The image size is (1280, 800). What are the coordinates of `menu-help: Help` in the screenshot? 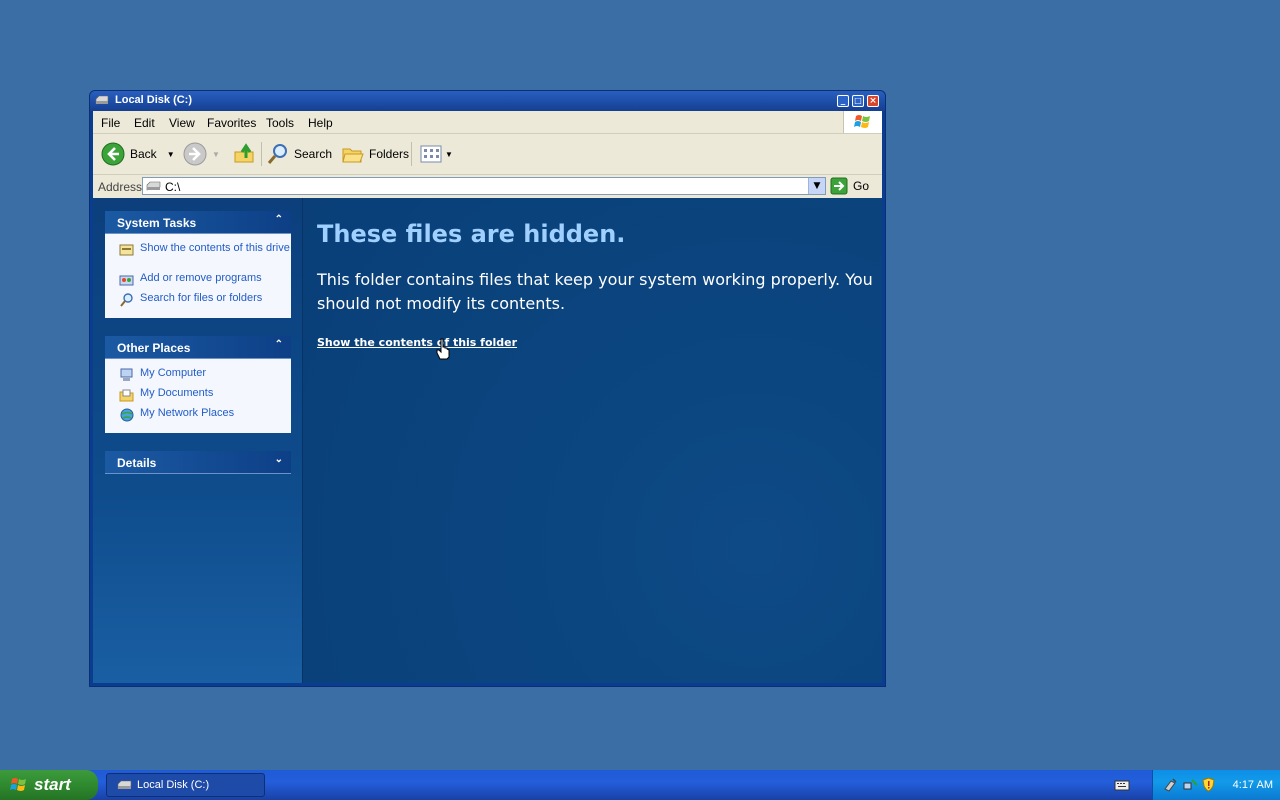 It's located at (320, 123).